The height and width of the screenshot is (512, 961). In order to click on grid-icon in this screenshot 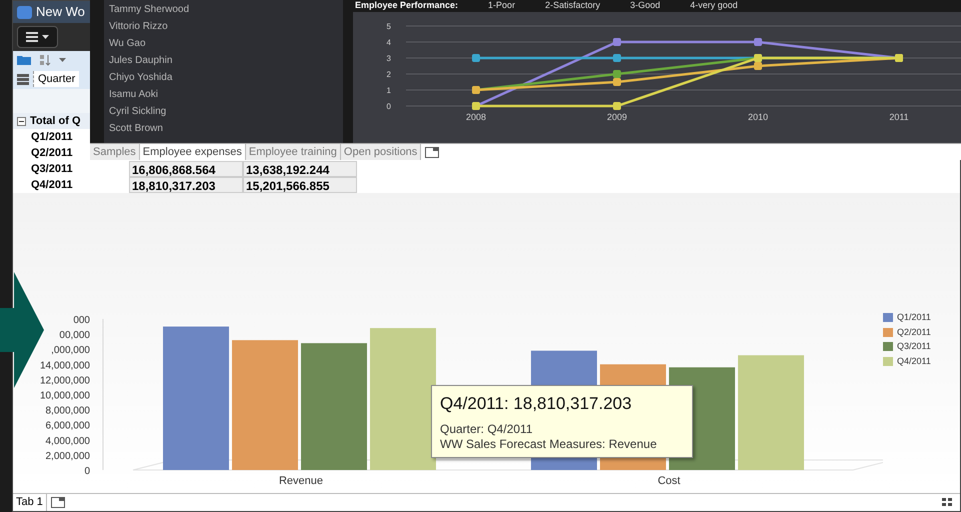, I will do `click(947, 502)`.